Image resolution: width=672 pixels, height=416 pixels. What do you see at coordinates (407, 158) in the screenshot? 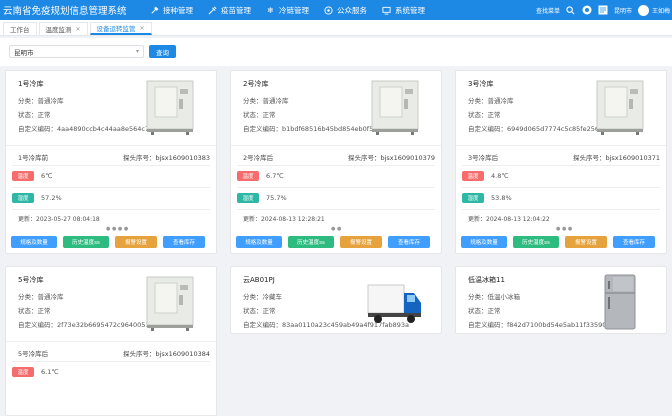
I see `probe-id-value: bjsx1609010379` at bounding box center [407, 158].